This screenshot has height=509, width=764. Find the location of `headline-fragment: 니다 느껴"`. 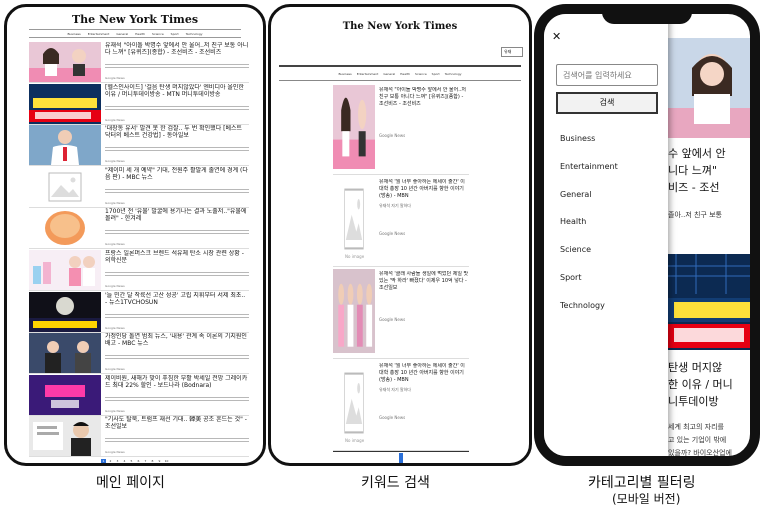

headline-fragment: 니다 느껴" is located at coordinates (693, 170).